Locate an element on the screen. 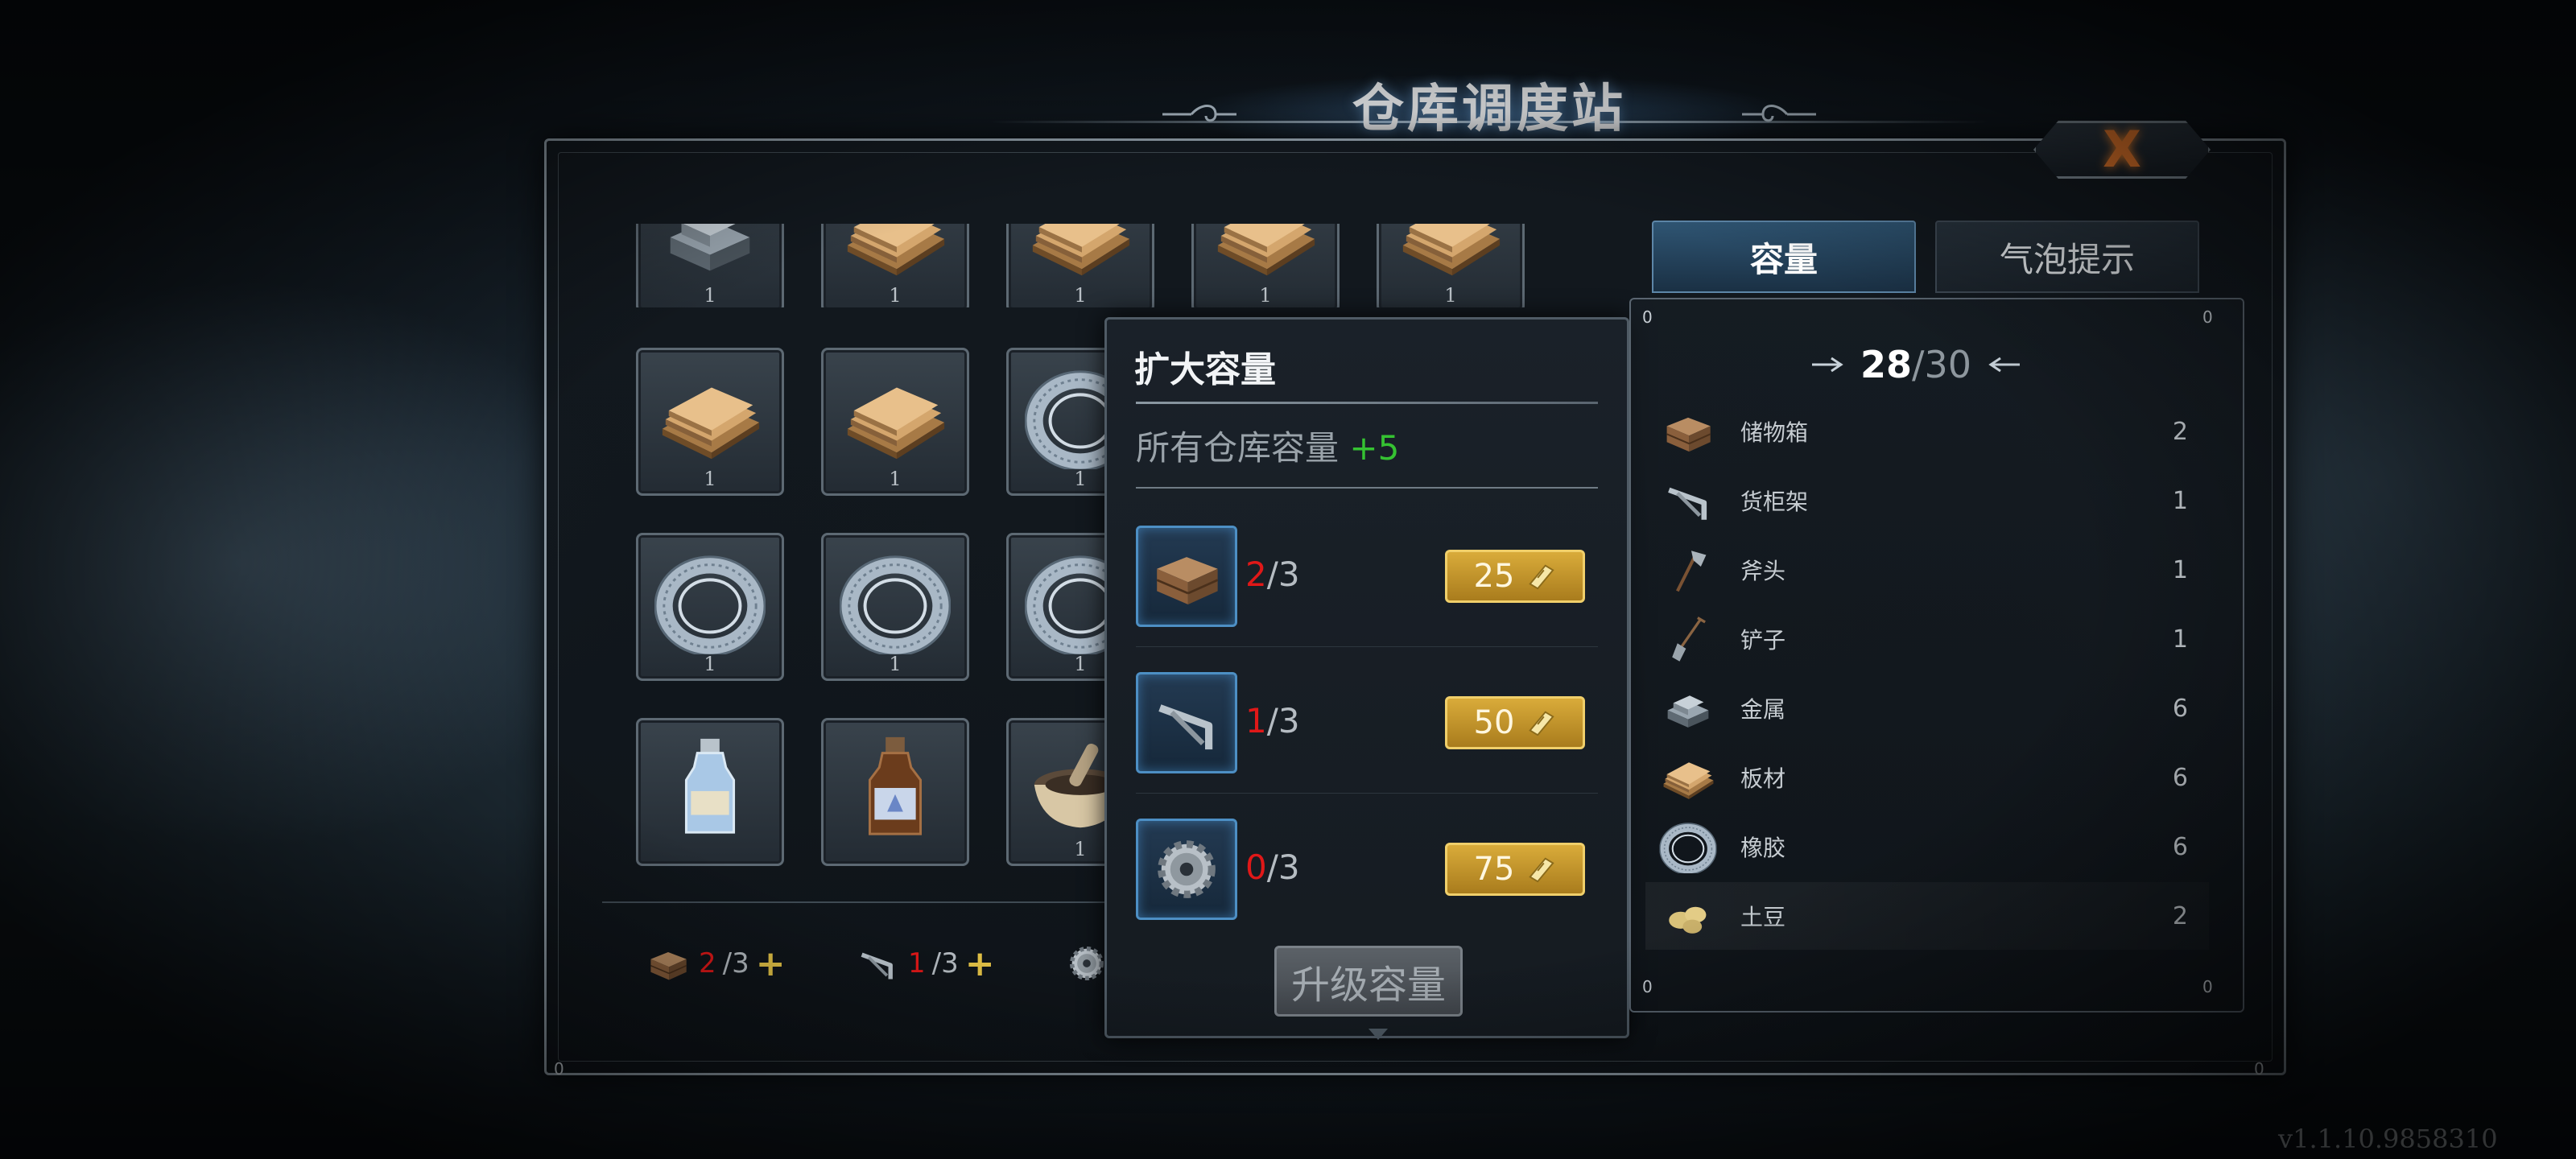  cost-button: 50 is located at coordinates (1515, 722).